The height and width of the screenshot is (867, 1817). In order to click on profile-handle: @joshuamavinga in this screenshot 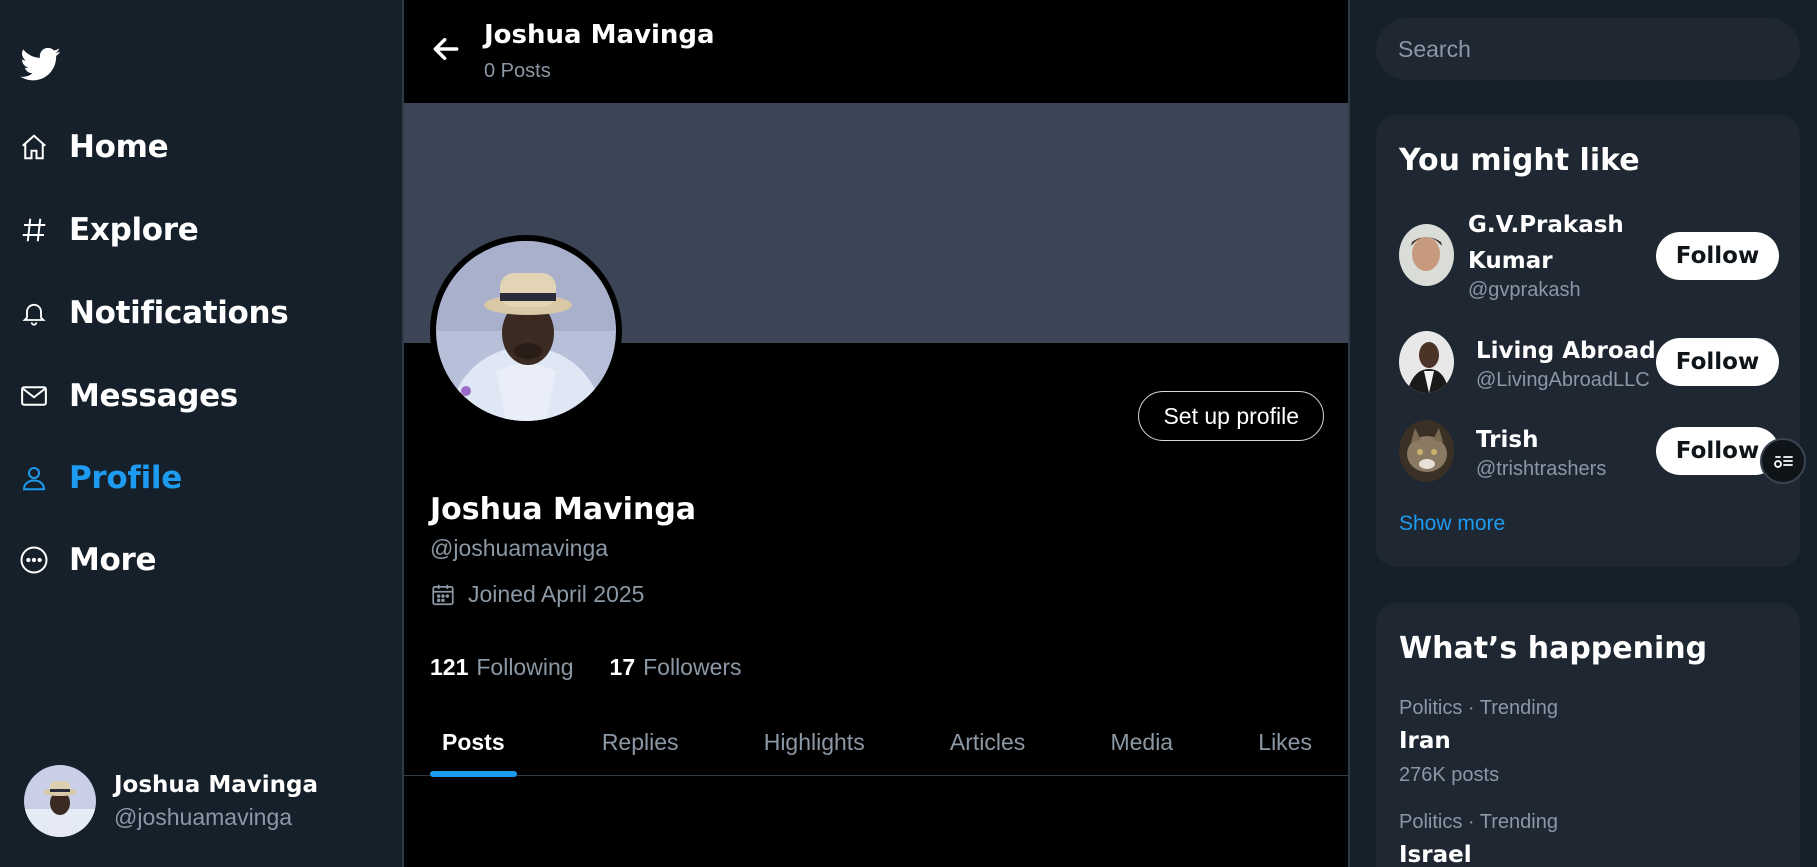, I will do `click(519, 548)`.